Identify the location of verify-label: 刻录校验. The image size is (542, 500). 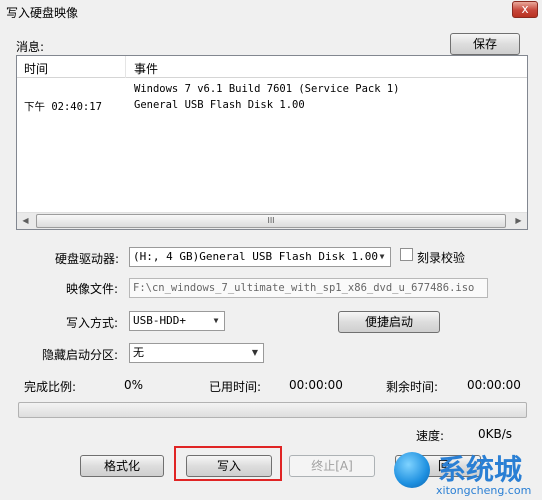
(441, 258).